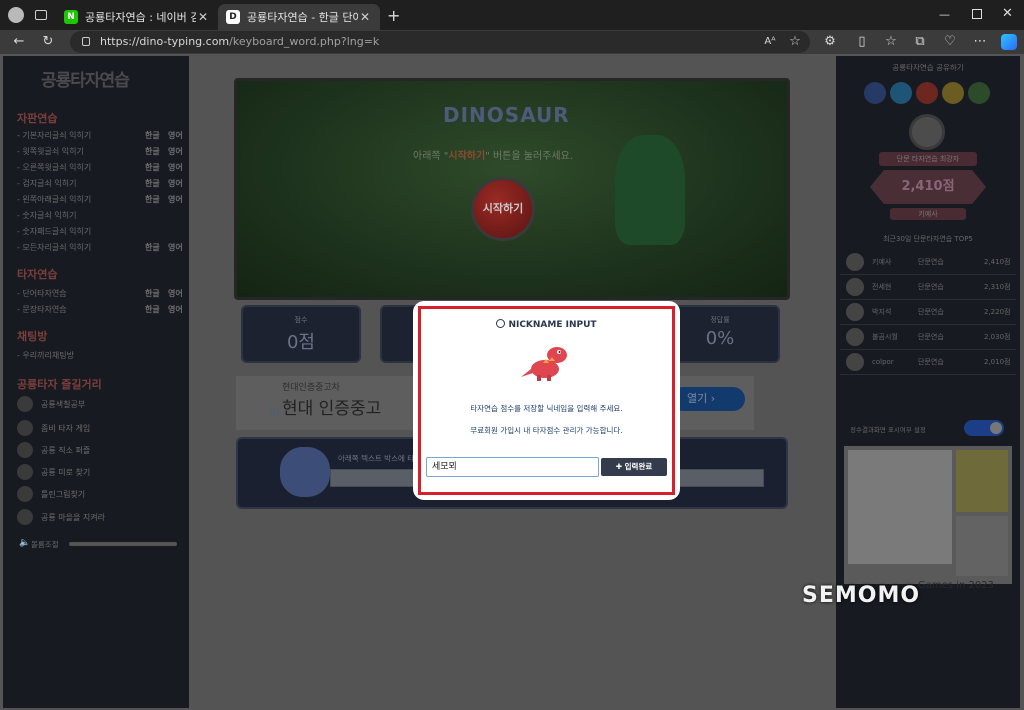  Describe the element at coordinates (37, 118) in the screenshot. I see `section-title: 자판연습` at that location.